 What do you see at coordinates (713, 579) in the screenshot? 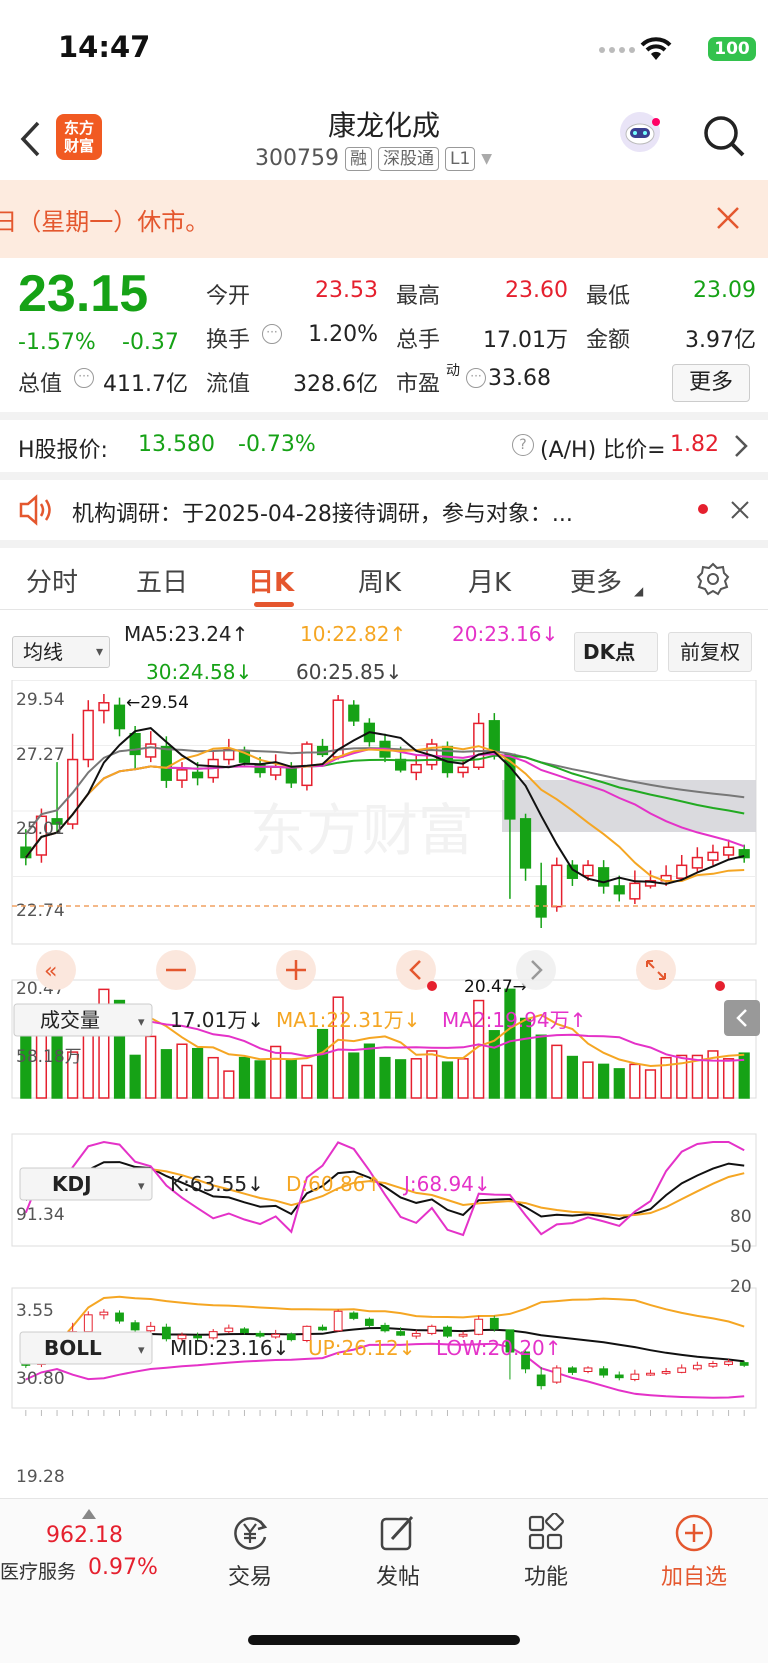
I see `gear-icon` at bounding box center [713, 579].